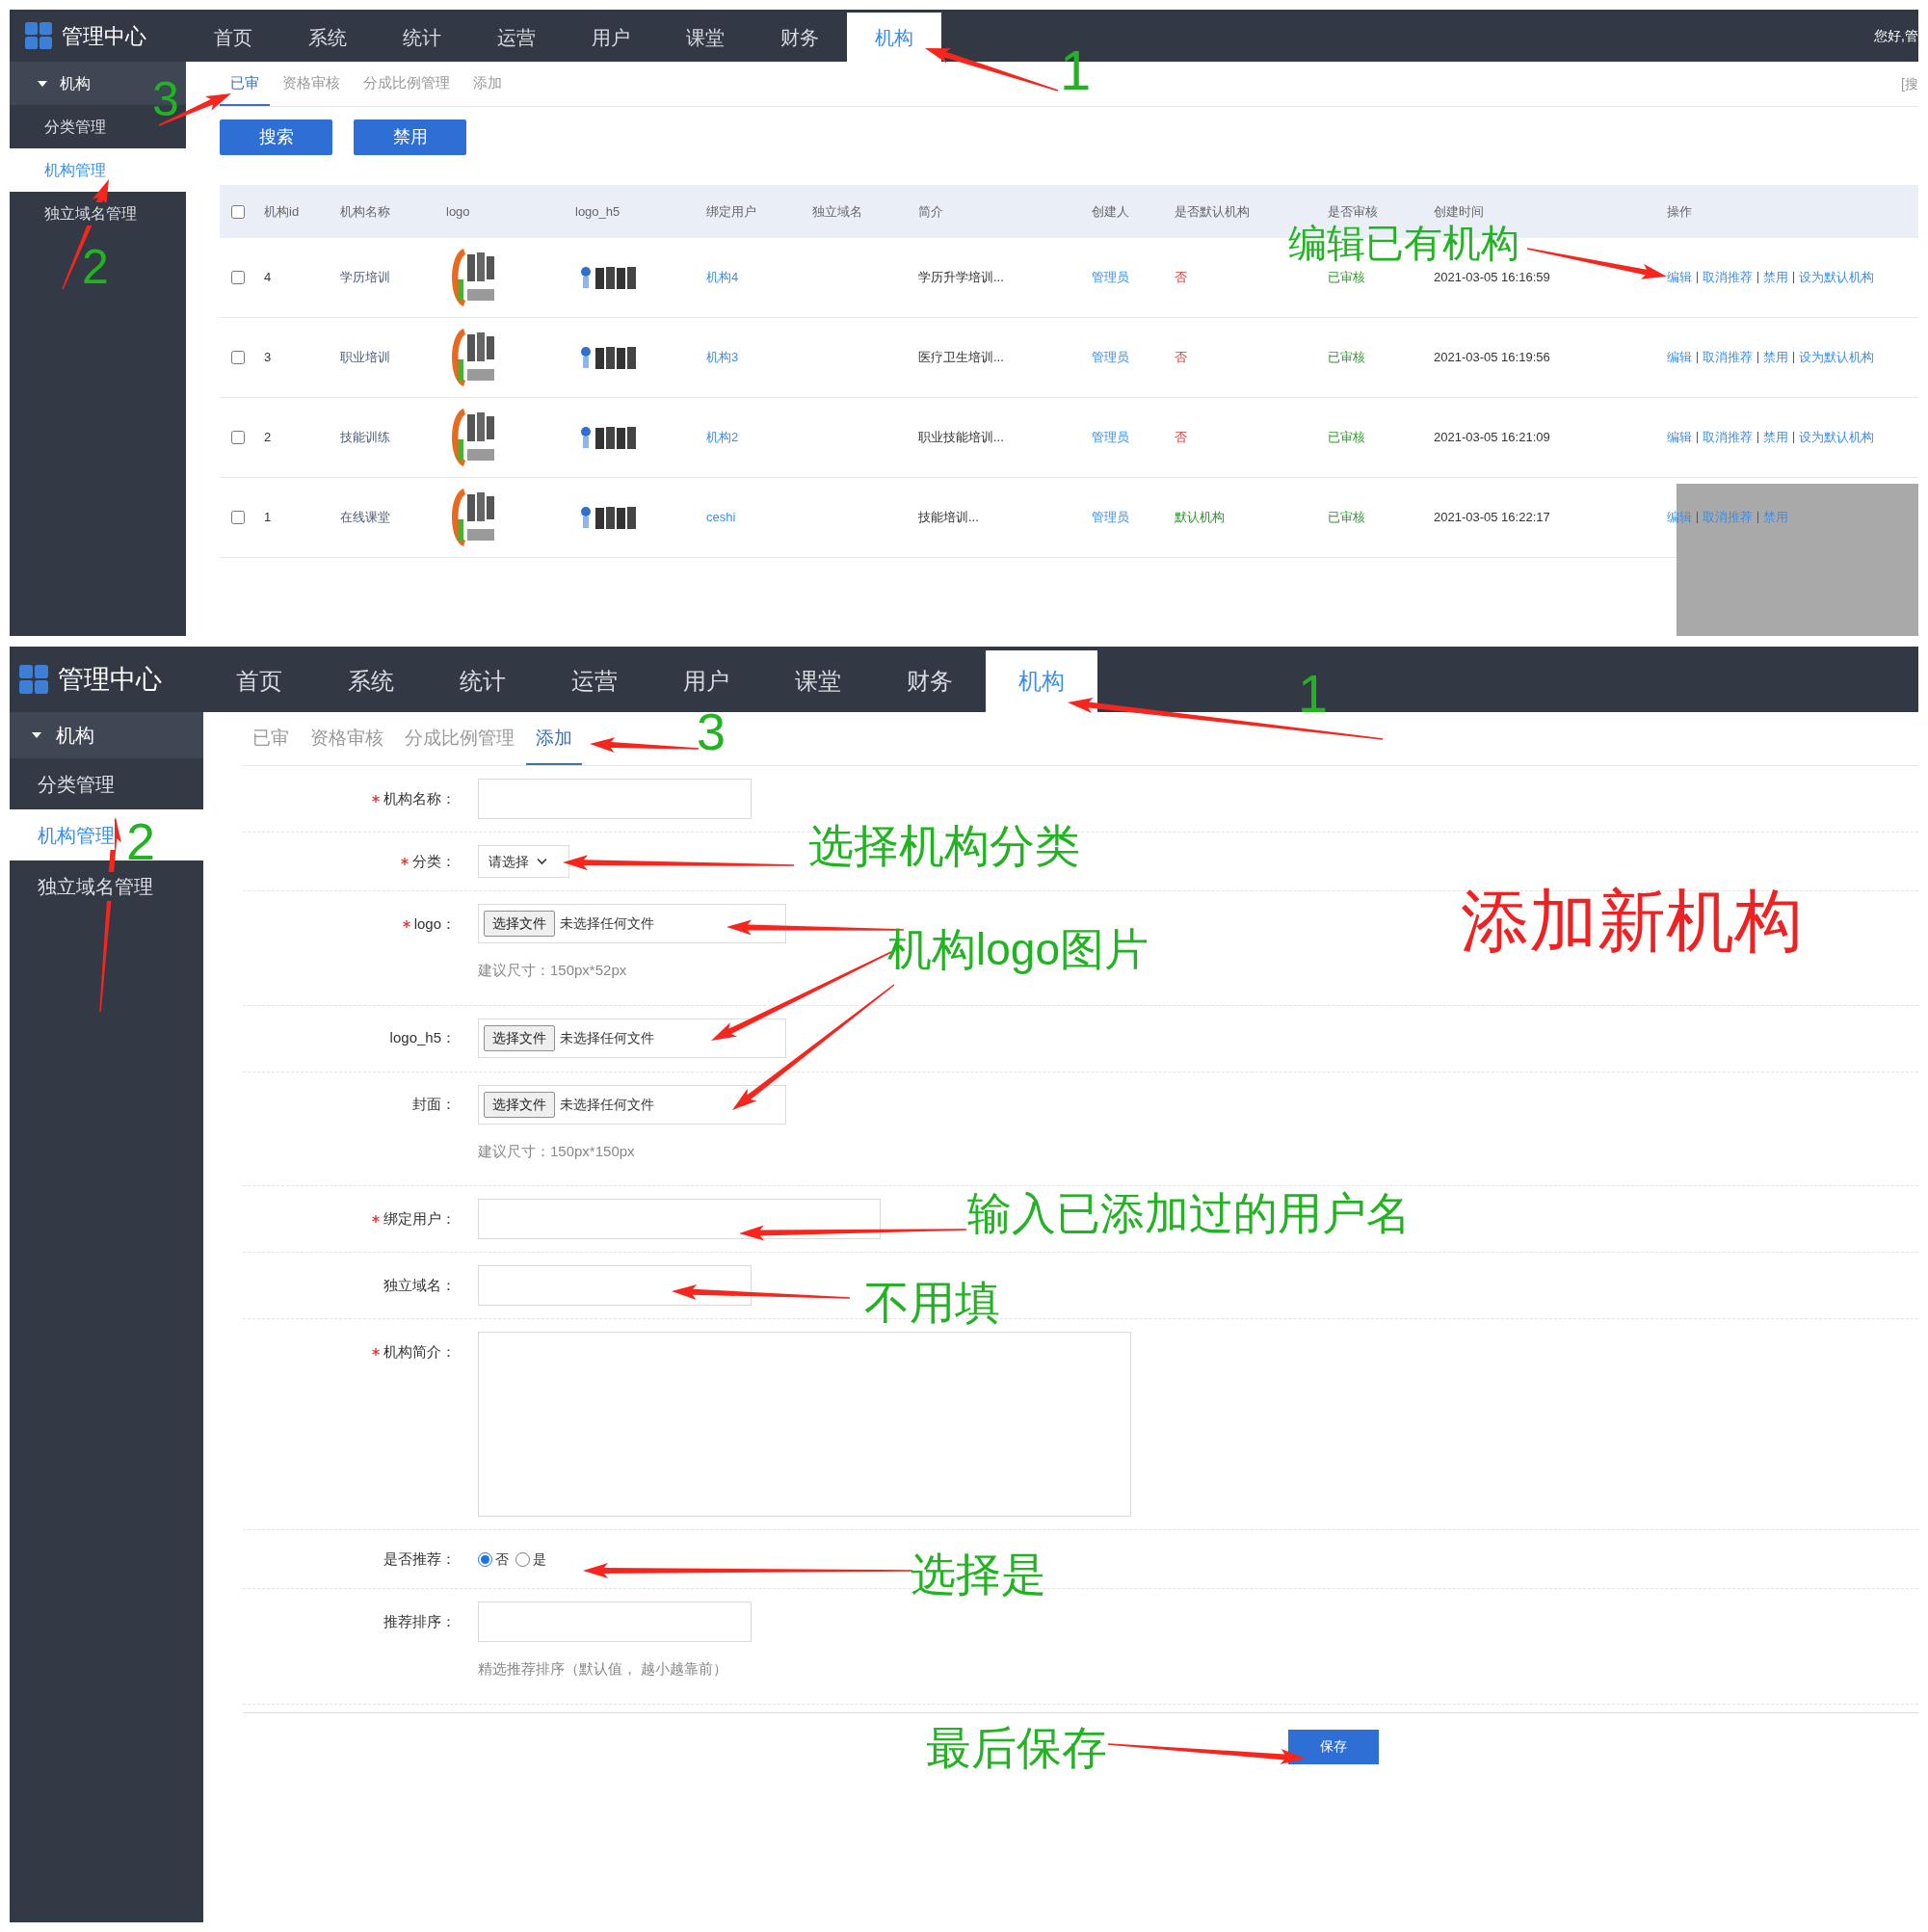 The width and height of the screenshot is (1928, 1932). What do you see at coordinates (759, 437) in the screenshot?
I see `user-link: 机构2` at bounding box center [759, 437].